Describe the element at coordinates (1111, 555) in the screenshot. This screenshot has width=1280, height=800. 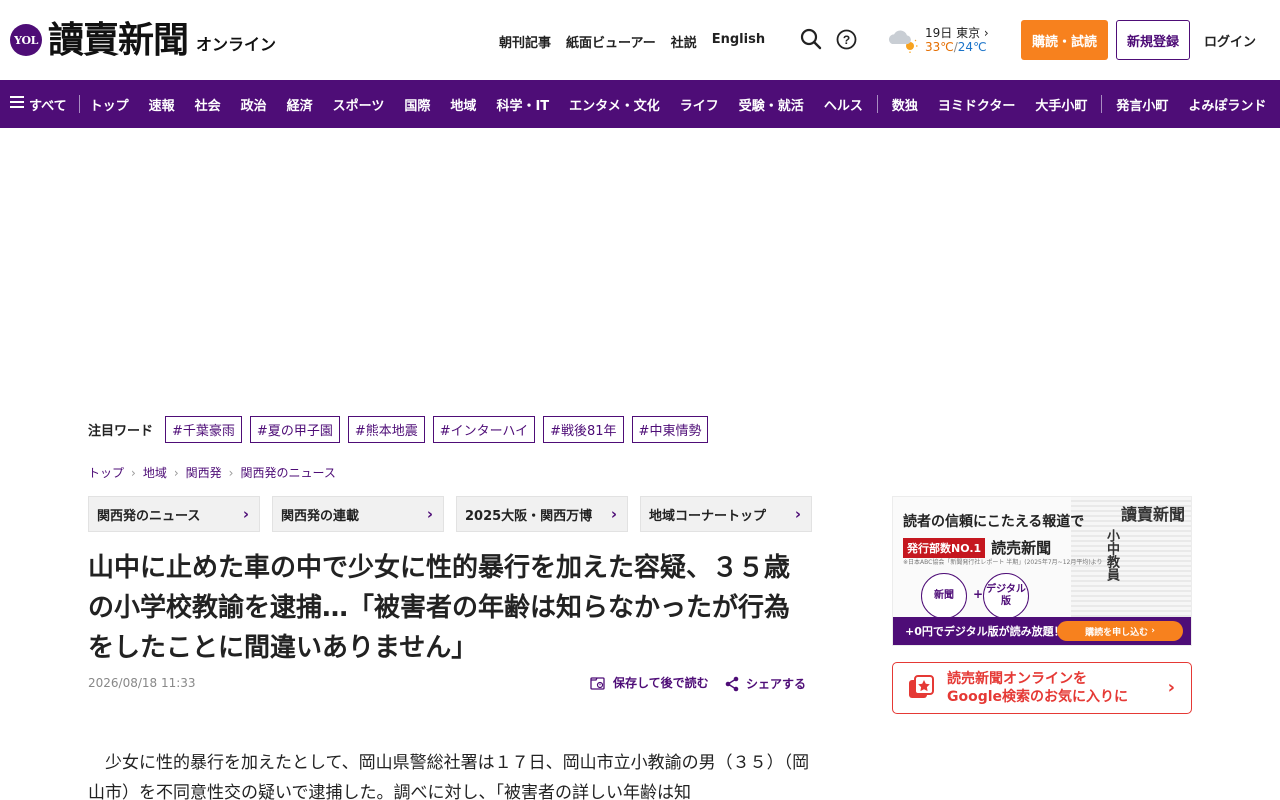
I see `paper-headline: 小中教員` at that location.